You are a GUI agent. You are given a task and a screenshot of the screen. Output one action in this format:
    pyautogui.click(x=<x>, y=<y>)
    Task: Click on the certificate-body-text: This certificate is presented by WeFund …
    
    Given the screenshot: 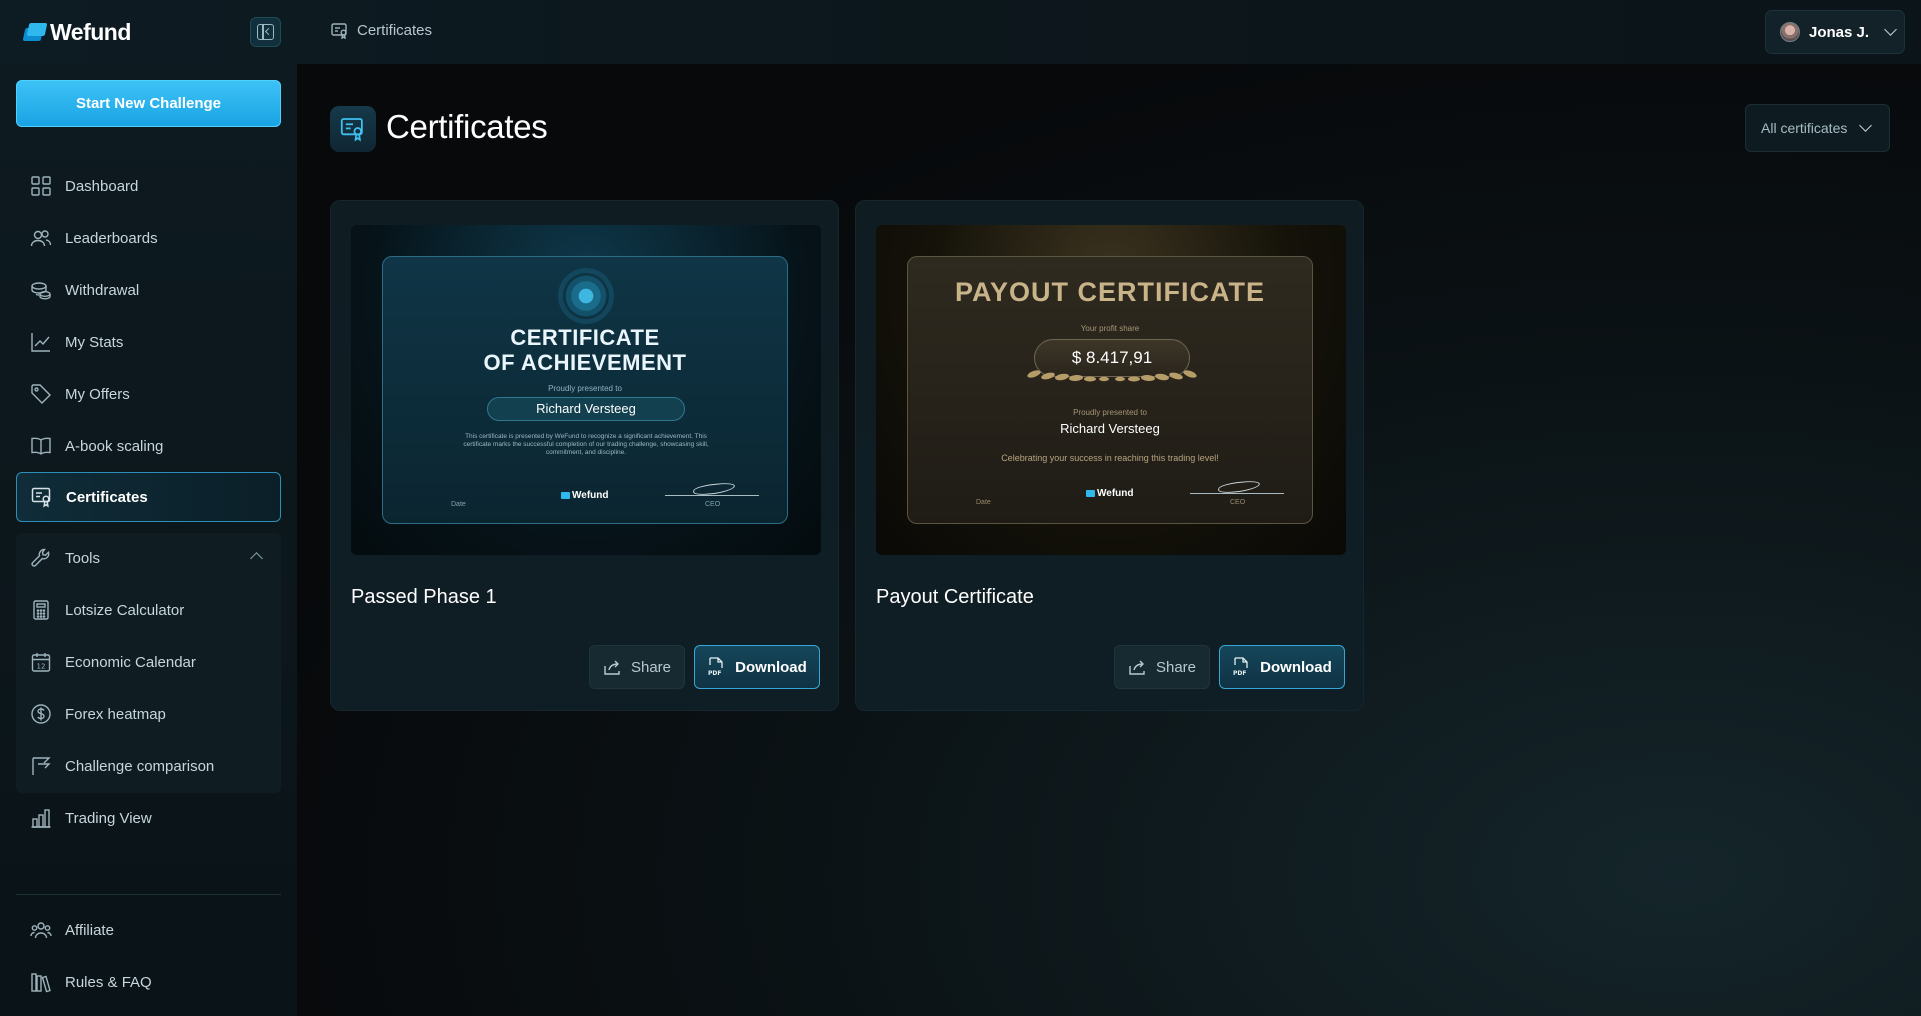 What is the action you would take?
    pyautogui.click(x=586, y=444)
    